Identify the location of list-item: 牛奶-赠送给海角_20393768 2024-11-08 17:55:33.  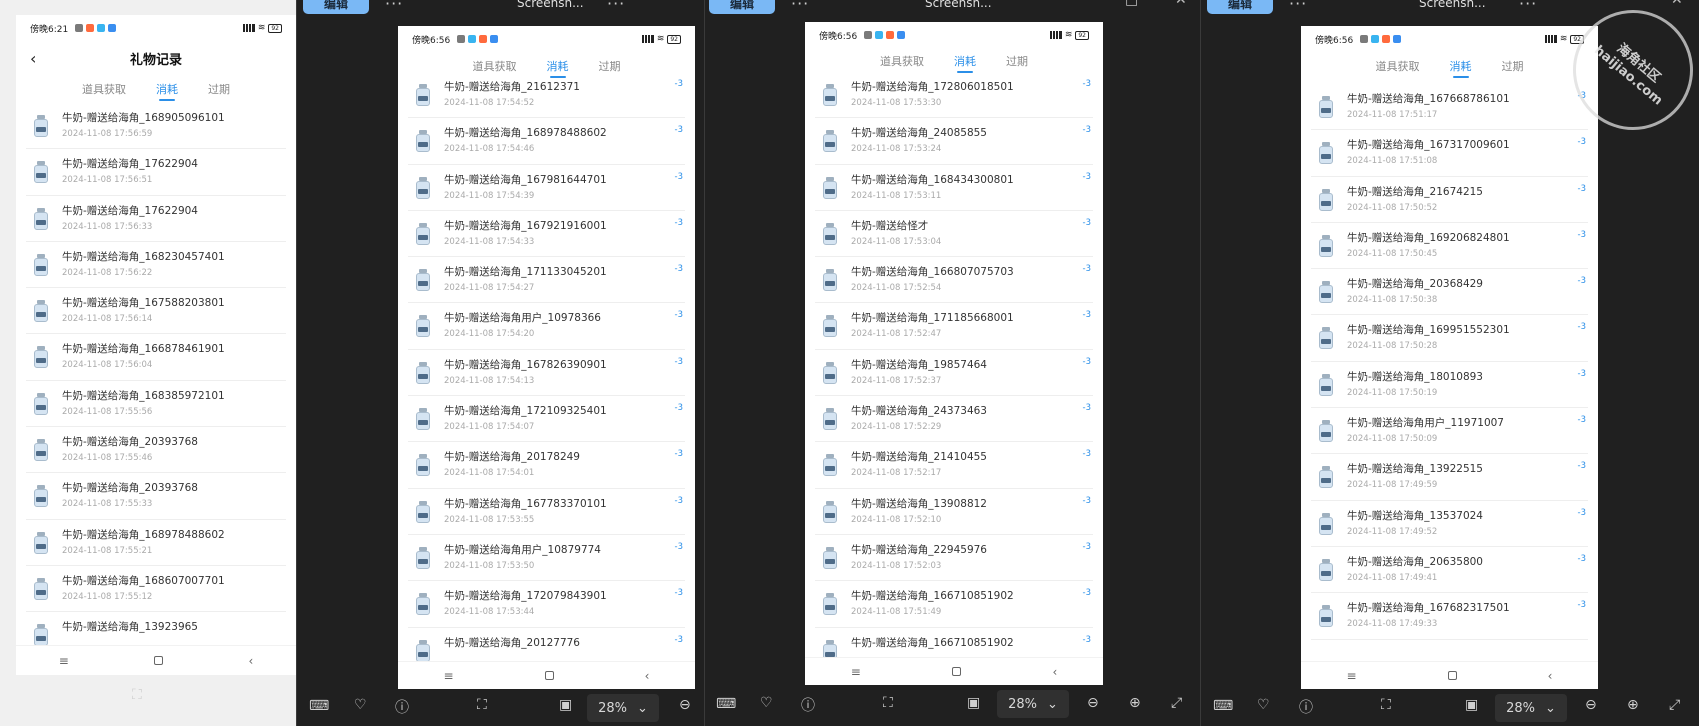
(156, 496).